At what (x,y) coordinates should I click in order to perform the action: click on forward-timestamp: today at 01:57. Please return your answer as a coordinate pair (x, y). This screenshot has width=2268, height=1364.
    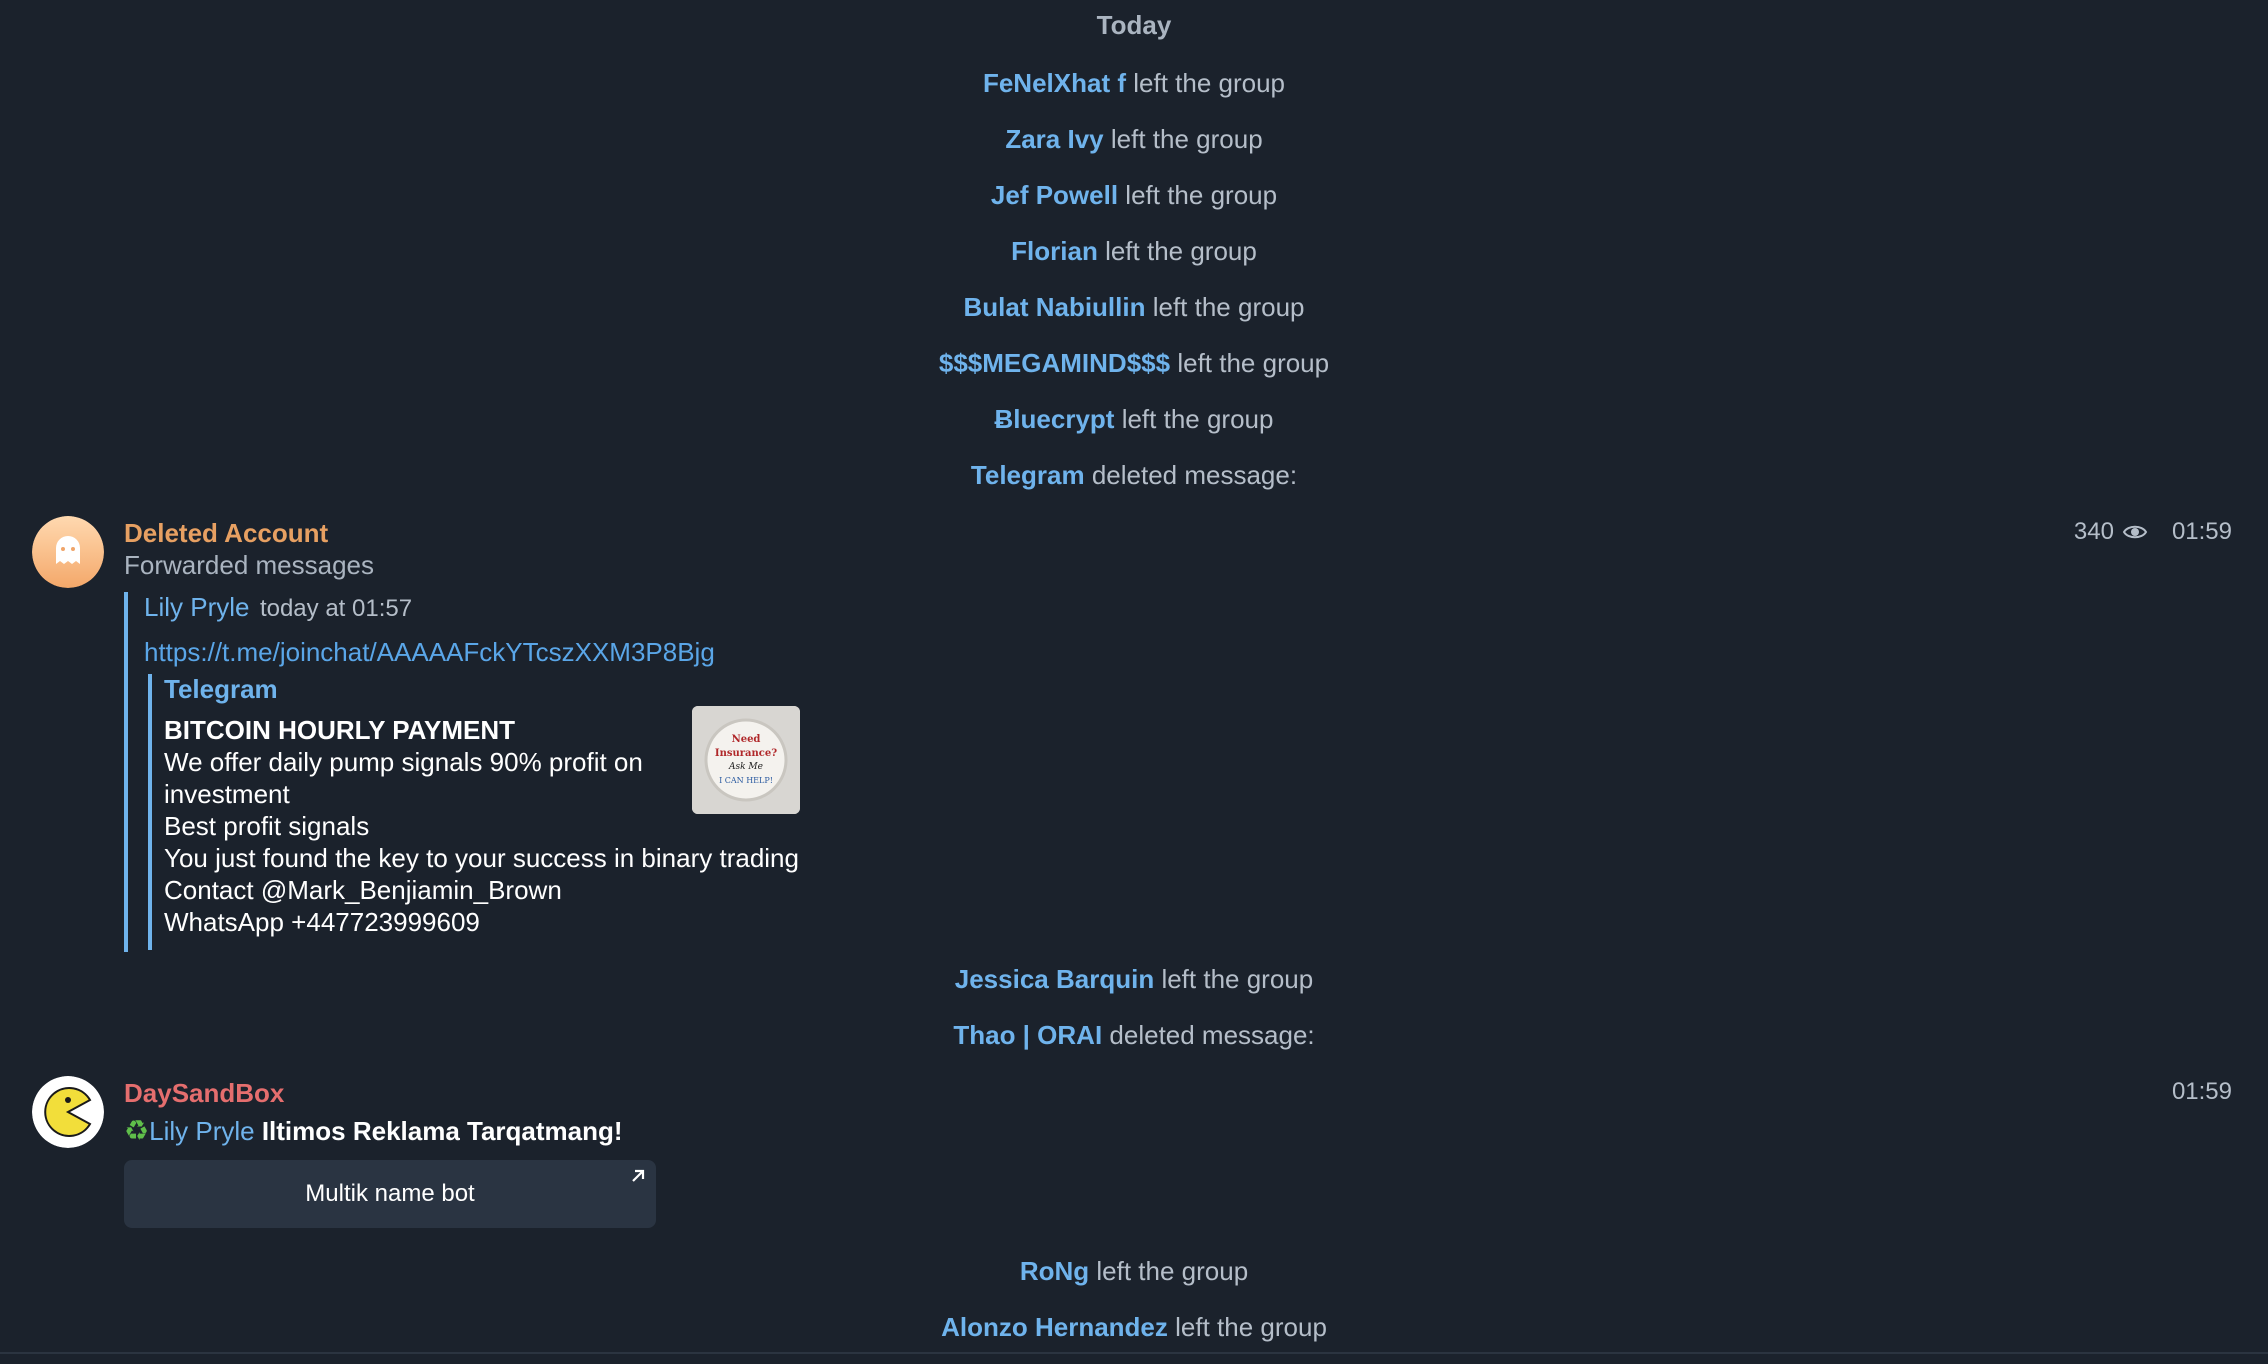
    Looking at the image, I should click on (336, 608).